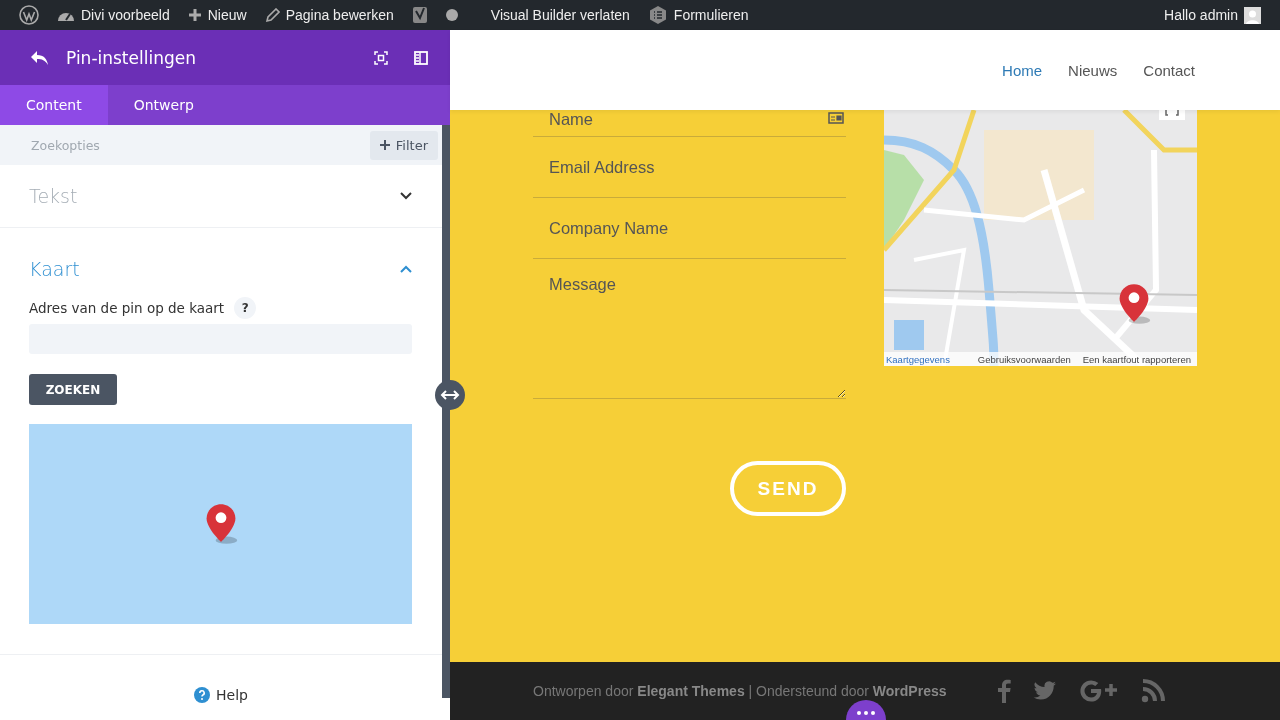 Image resolution: width=1280 pixels, height=720 pixels. Describe the element at coordinates (689, 329) in the screenshot. I see `message-field: Message` at that location.